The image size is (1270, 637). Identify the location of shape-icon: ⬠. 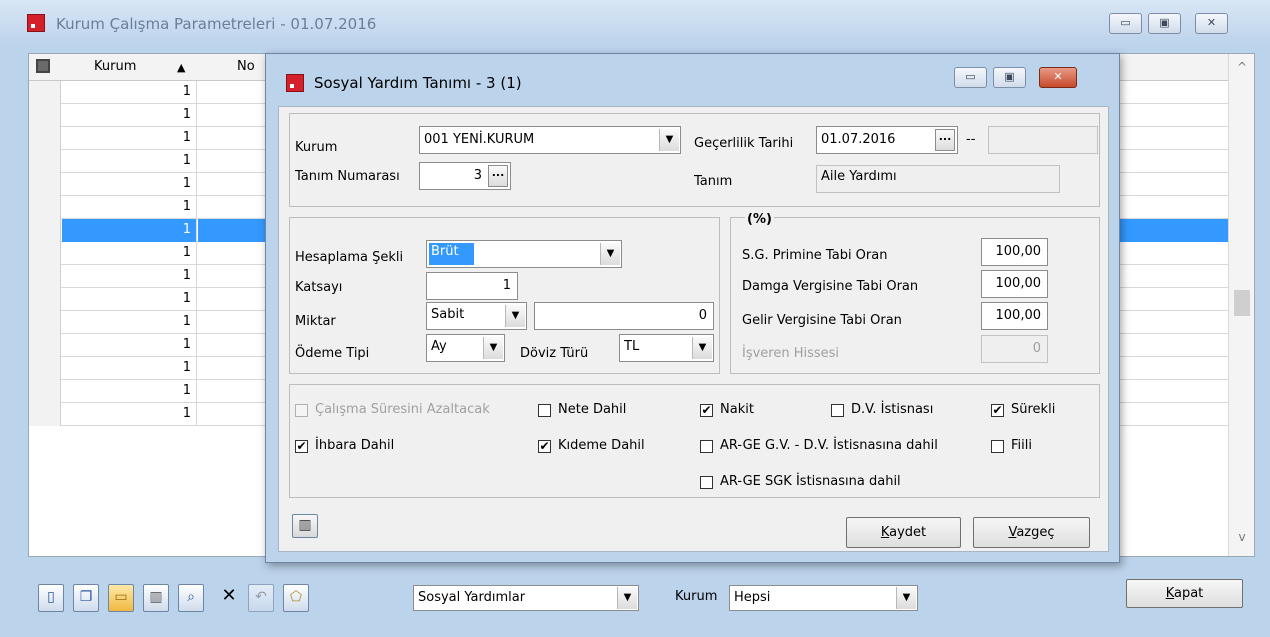
(296, 598).